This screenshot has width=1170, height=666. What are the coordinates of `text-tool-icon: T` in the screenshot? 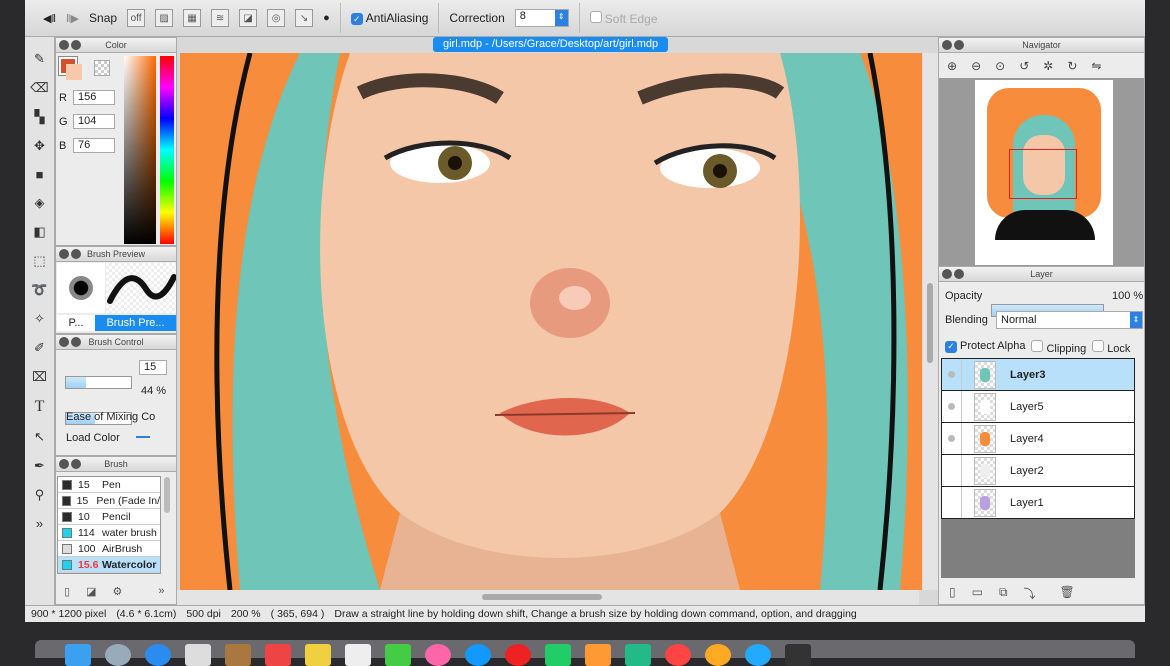 It's located at (40, 407).